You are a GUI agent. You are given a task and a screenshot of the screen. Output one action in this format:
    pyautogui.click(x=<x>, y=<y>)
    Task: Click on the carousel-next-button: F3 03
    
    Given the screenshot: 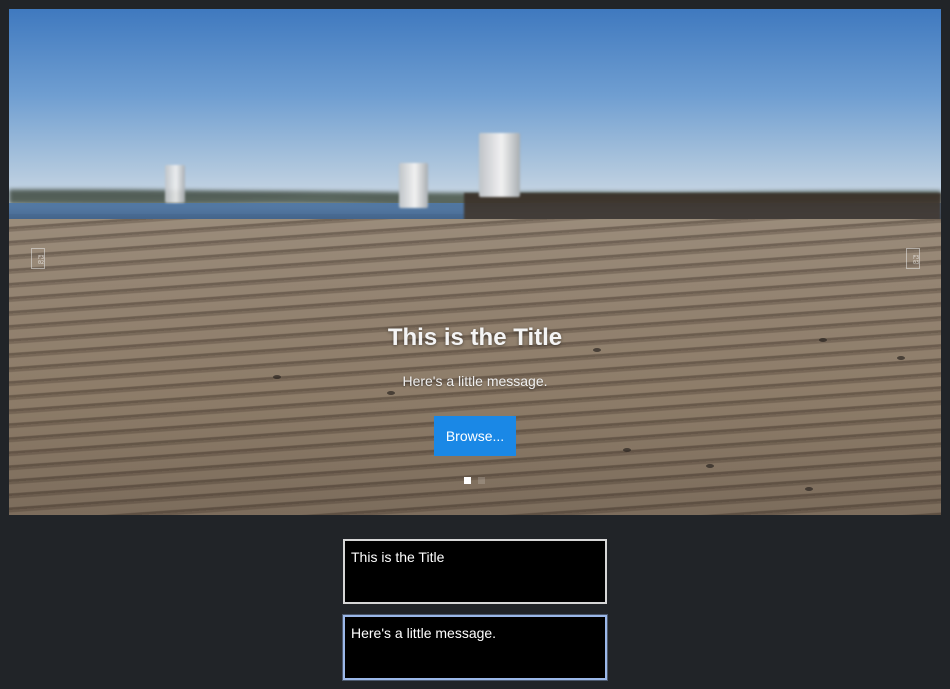 What is the action you would take?
    pyautogui.click(x=913, y=258)
    